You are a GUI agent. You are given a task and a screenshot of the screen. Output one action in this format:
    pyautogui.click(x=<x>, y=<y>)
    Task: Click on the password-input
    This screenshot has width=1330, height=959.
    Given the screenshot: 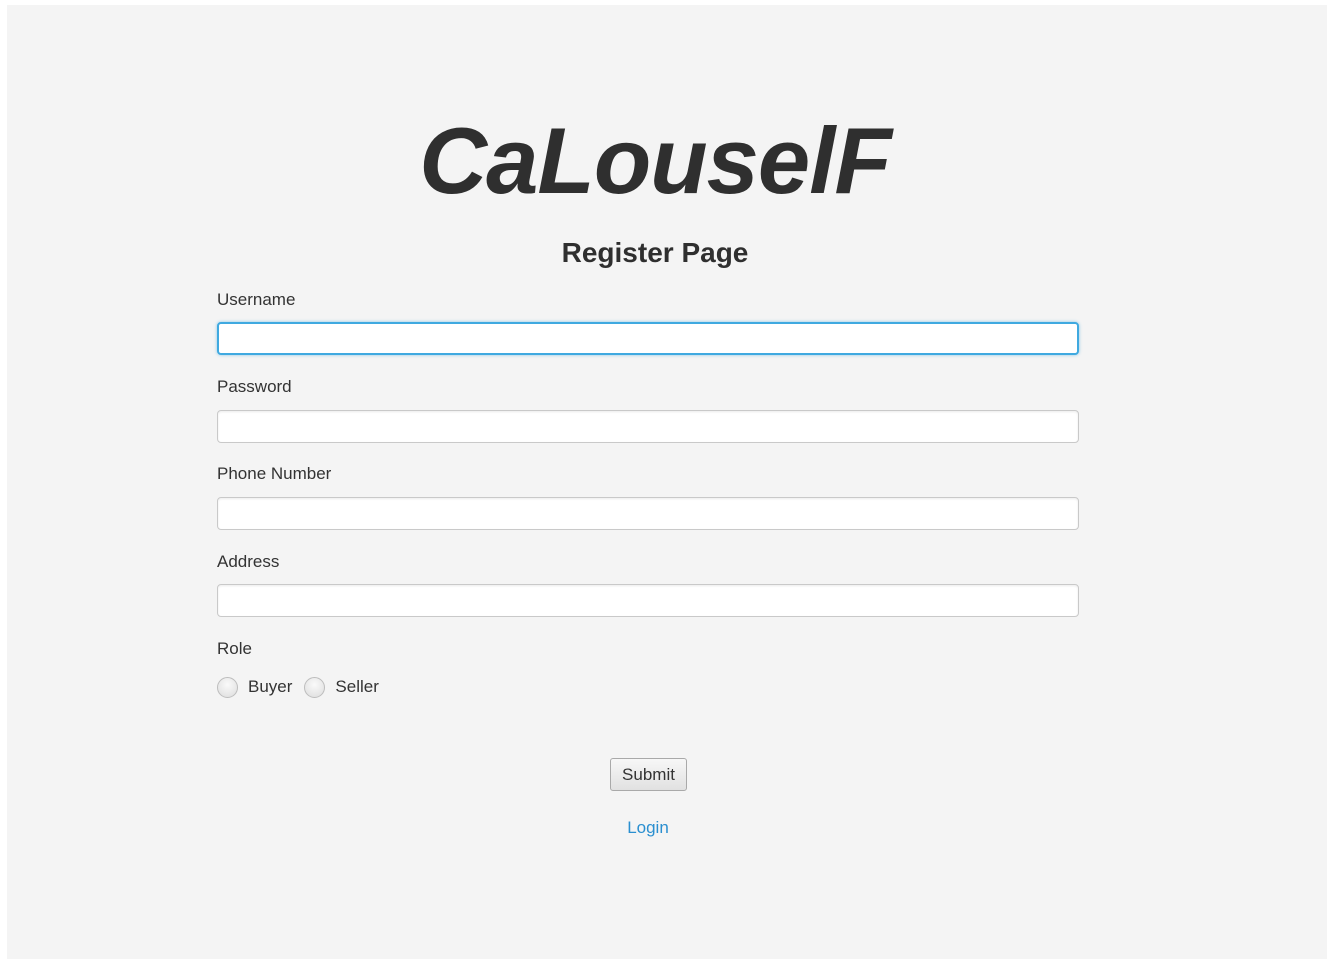 What is the action you would take?
    pyautogui.click(x=648, y=426)
    